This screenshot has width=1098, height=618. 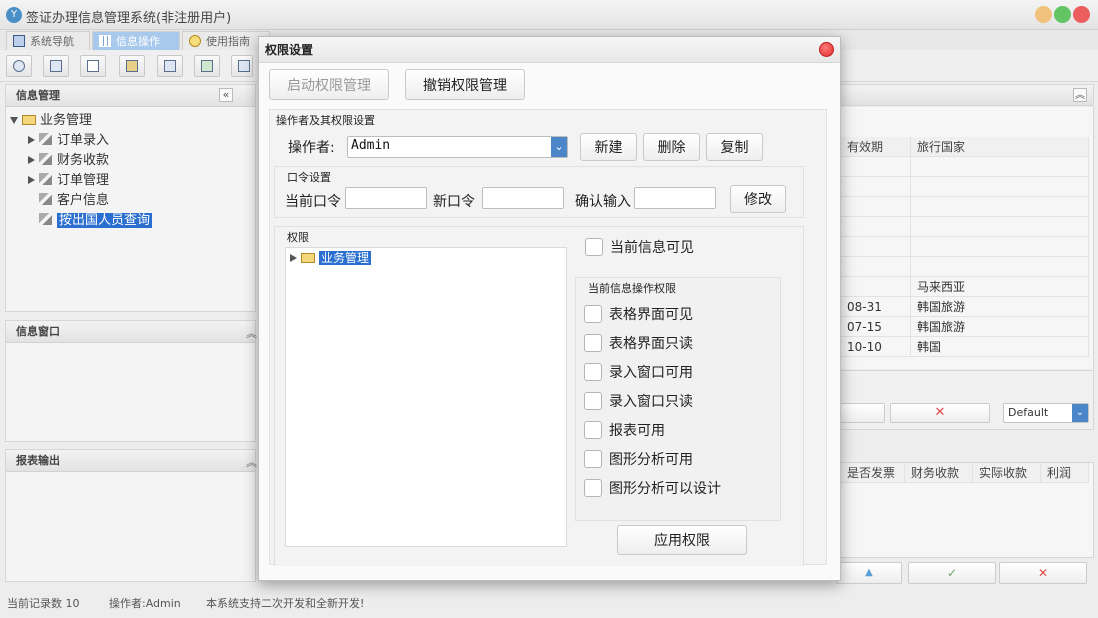 I want to click on perm-tree-root: 业务管理, so click(x=331, y=258).